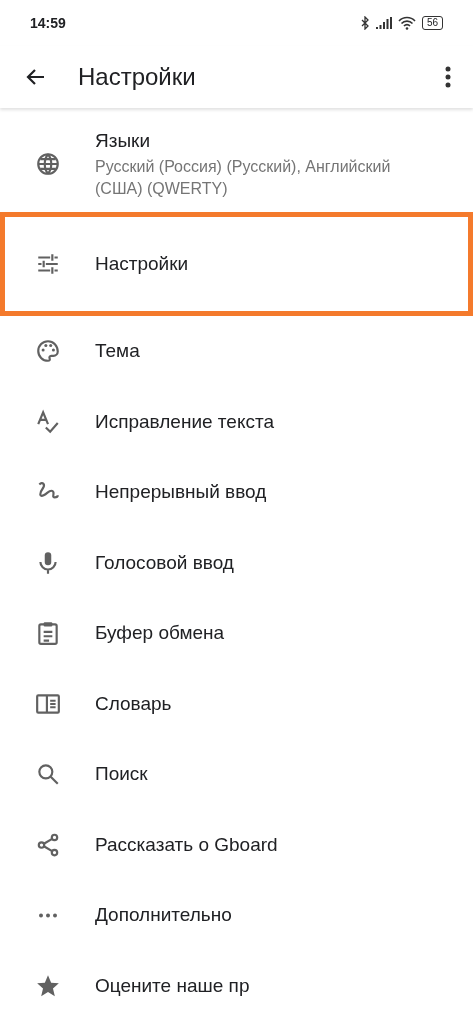  What do you see at coordinates (48, 421) in the screenshot?
I see `spellcheck-icon` at bounding box center [48, 421].